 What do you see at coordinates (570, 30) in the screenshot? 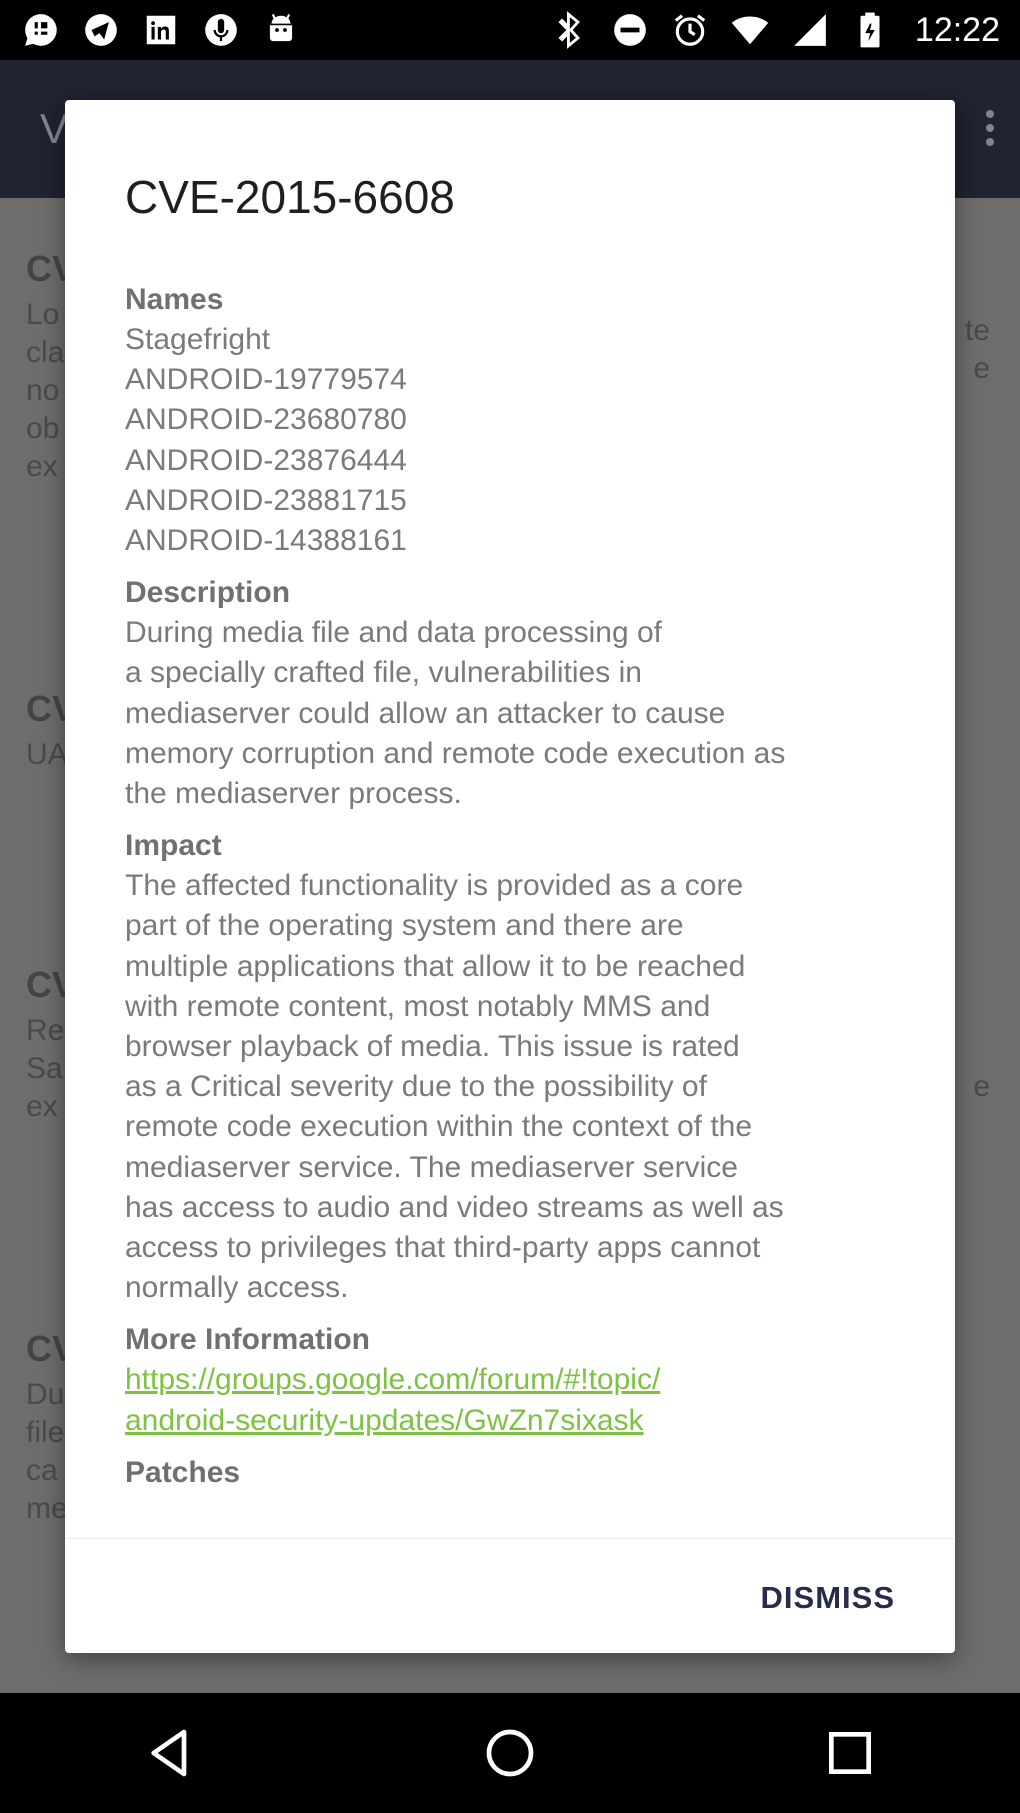
I see `bluetooth-icon` at bounding box center [570, 30].